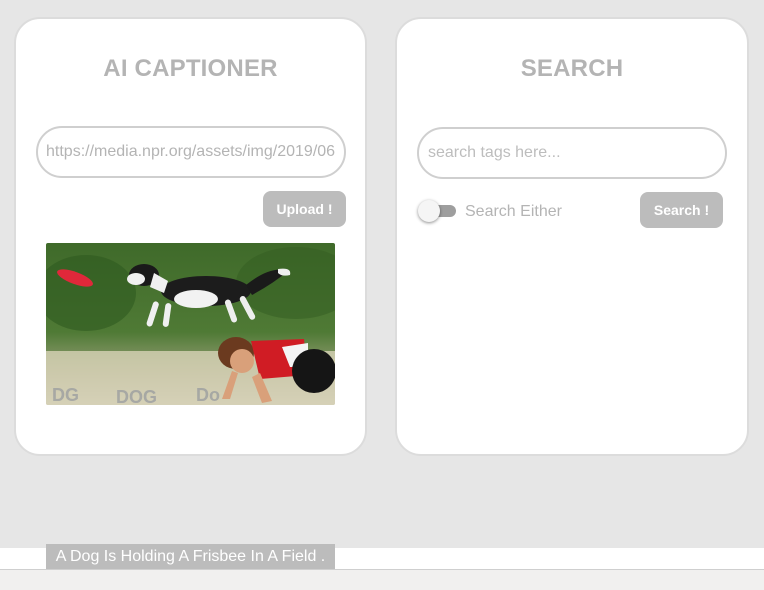 The width and height of the screenshot is (764, 590). I want to click on captioner-title: AI CAPTIONER, so click(190, 68).